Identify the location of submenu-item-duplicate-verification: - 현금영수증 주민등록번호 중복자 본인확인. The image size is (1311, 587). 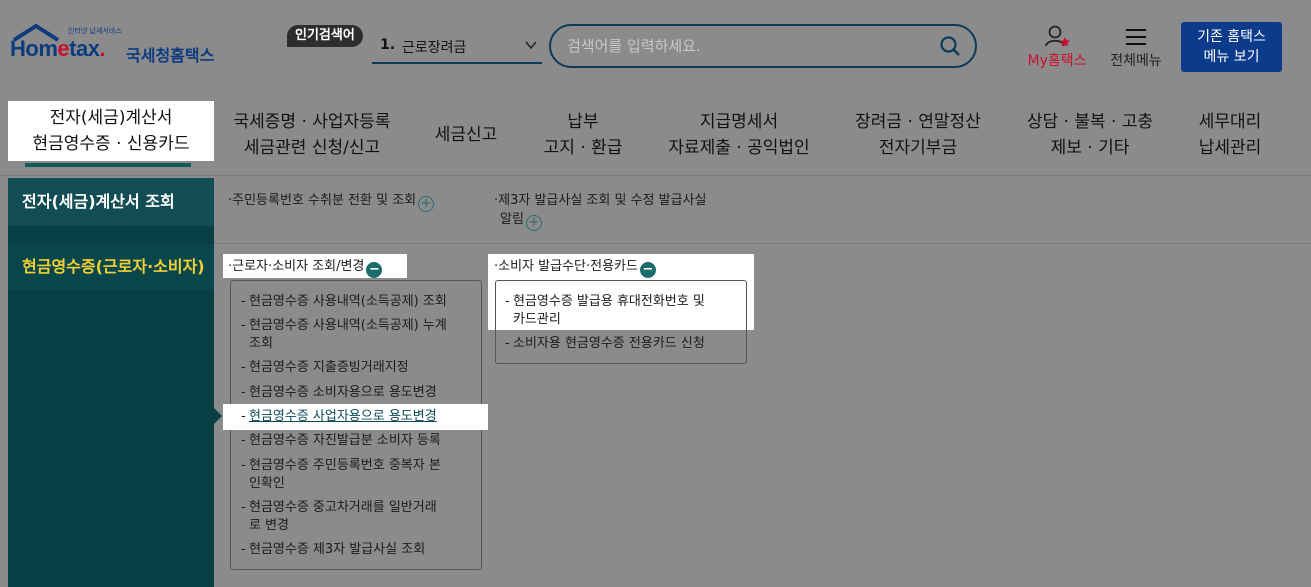
(357, 475).